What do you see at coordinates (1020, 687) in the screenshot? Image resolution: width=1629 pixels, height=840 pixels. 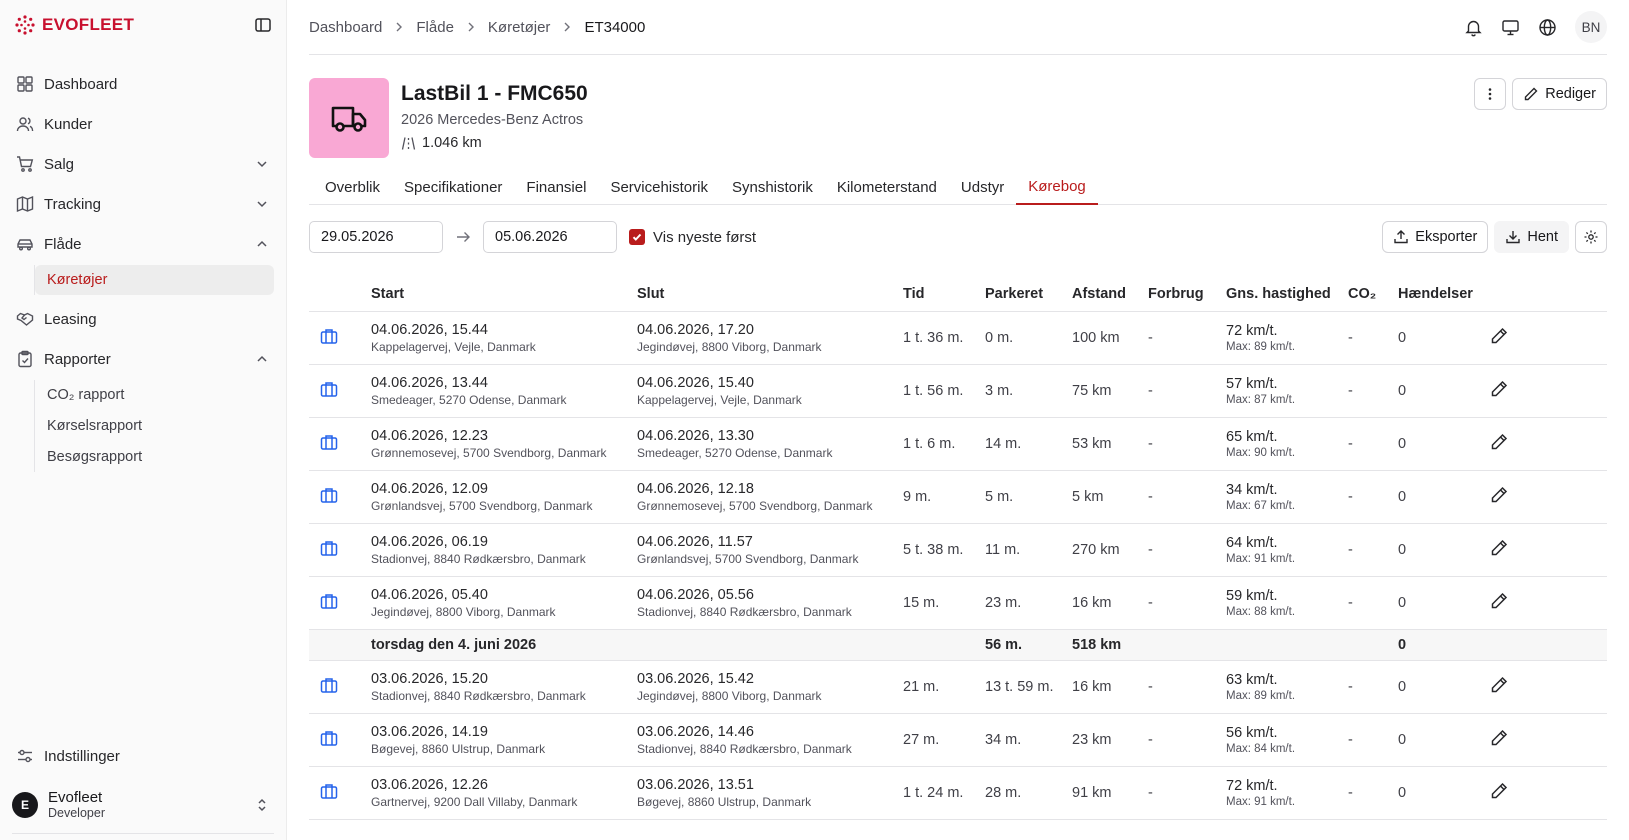 I see `parked-cell: 13 t. 59 m.` at bounding box center [1020, 687].